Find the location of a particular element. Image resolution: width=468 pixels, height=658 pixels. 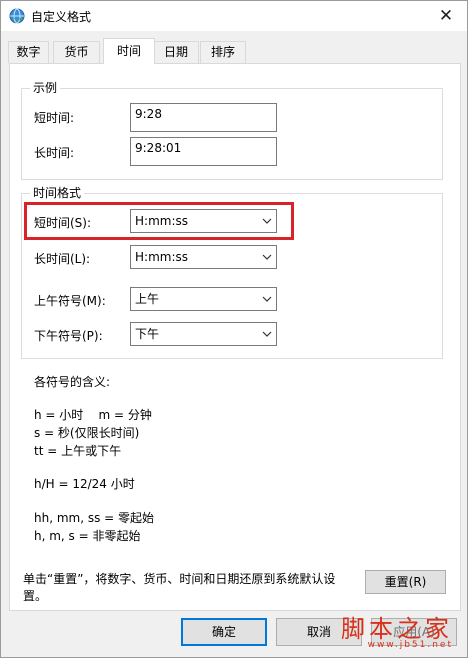

close-button: ✕ is located at coordinates (446, 16).